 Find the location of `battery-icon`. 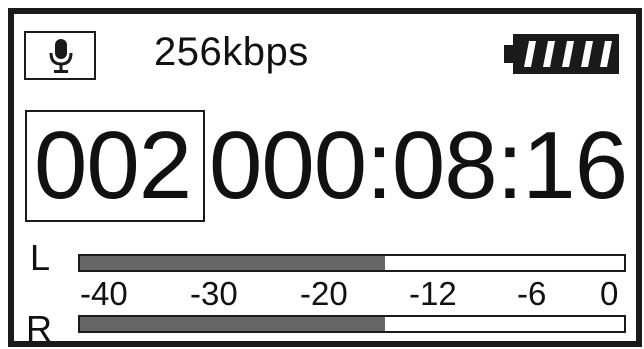

battery-icon is located at coordinates (561, 54).